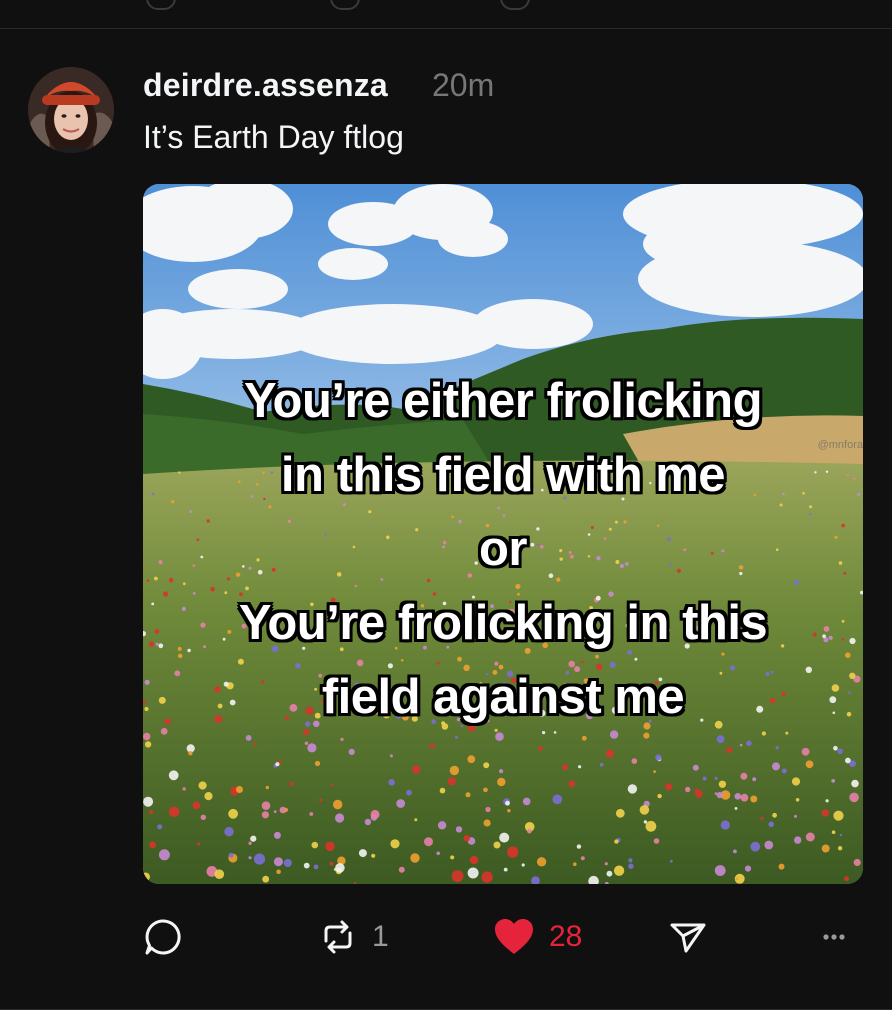 The image size is (892, 1010). Describe the element at coordinates (503, 401) in the screenshot. I see `meme-line: You’re either frolicking` at that location.